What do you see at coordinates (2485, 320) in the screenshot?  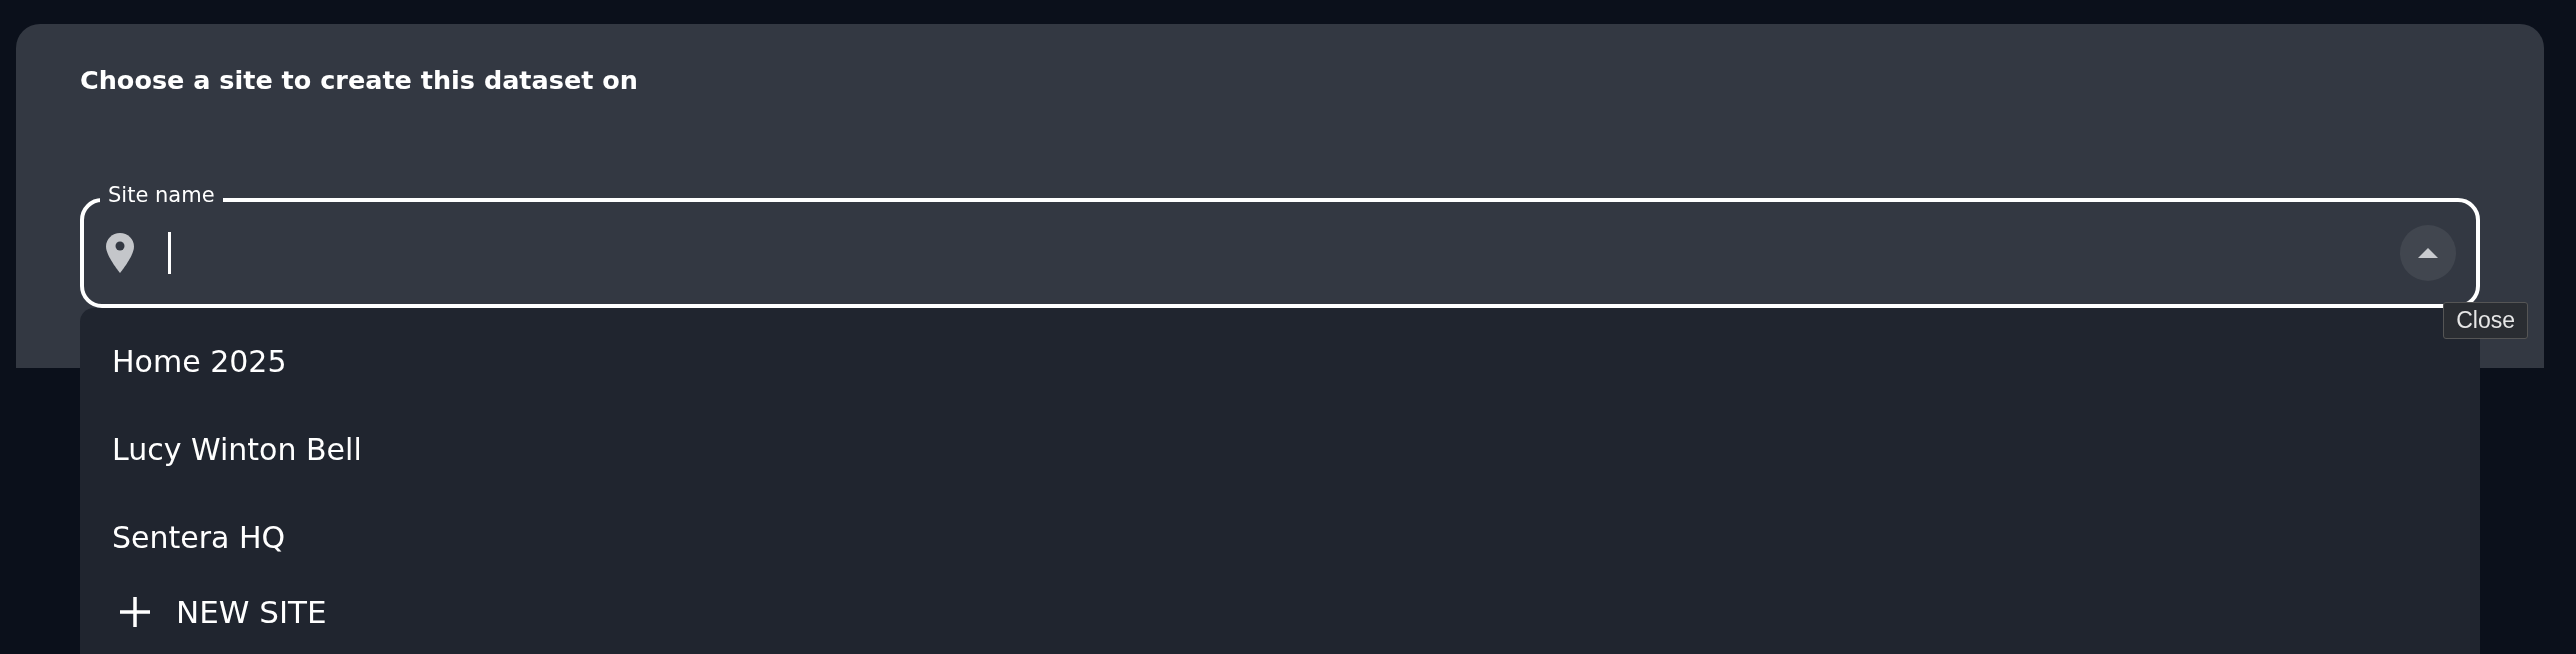 I see `tooltip: Close` at bounding box center [2485, 320].